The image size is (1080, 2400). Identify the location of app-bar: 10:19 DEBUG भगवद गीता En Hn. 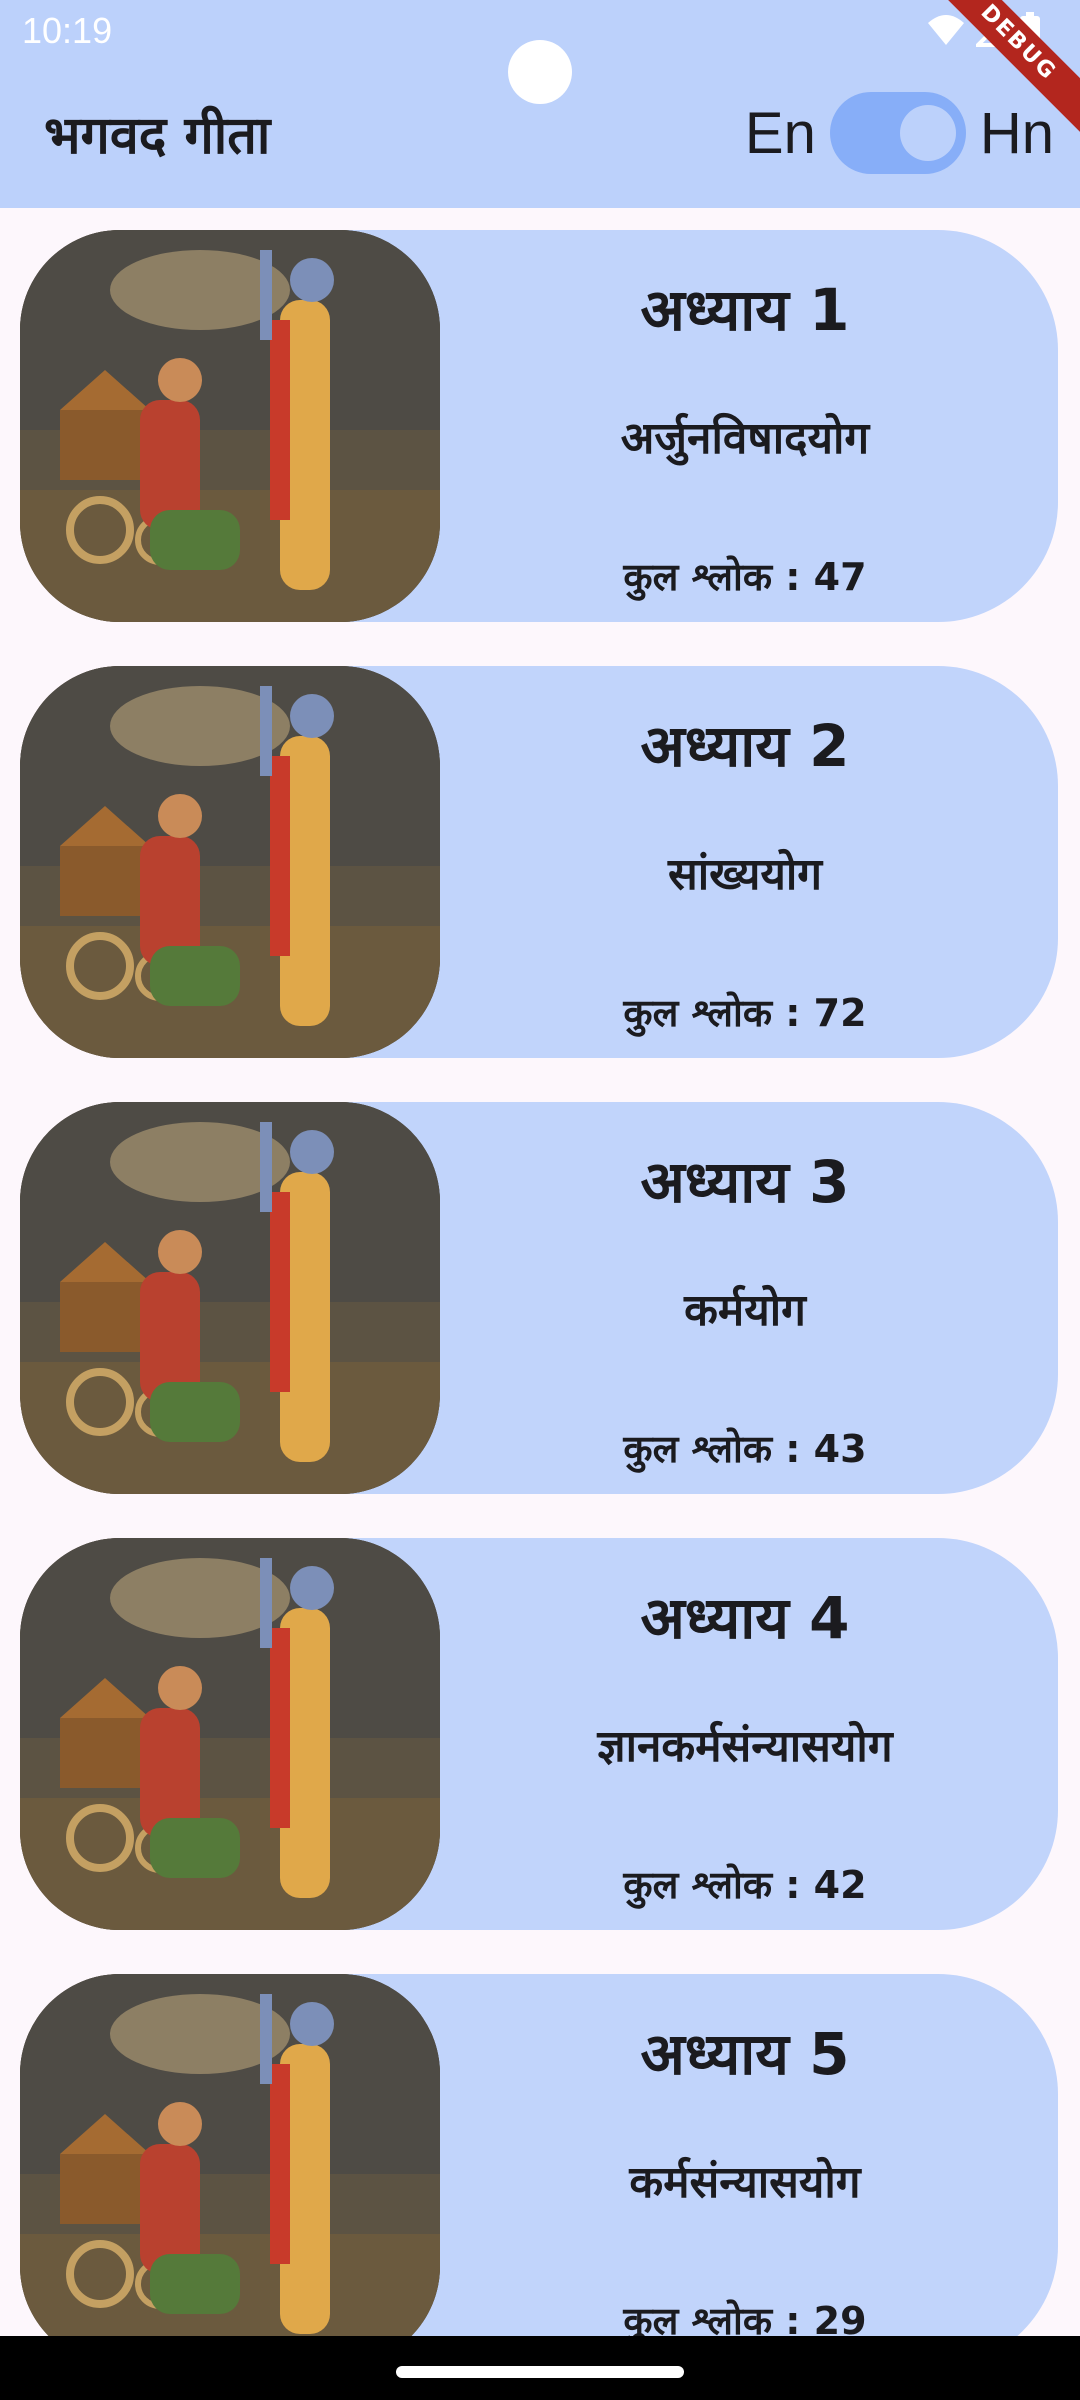
(540, 104).